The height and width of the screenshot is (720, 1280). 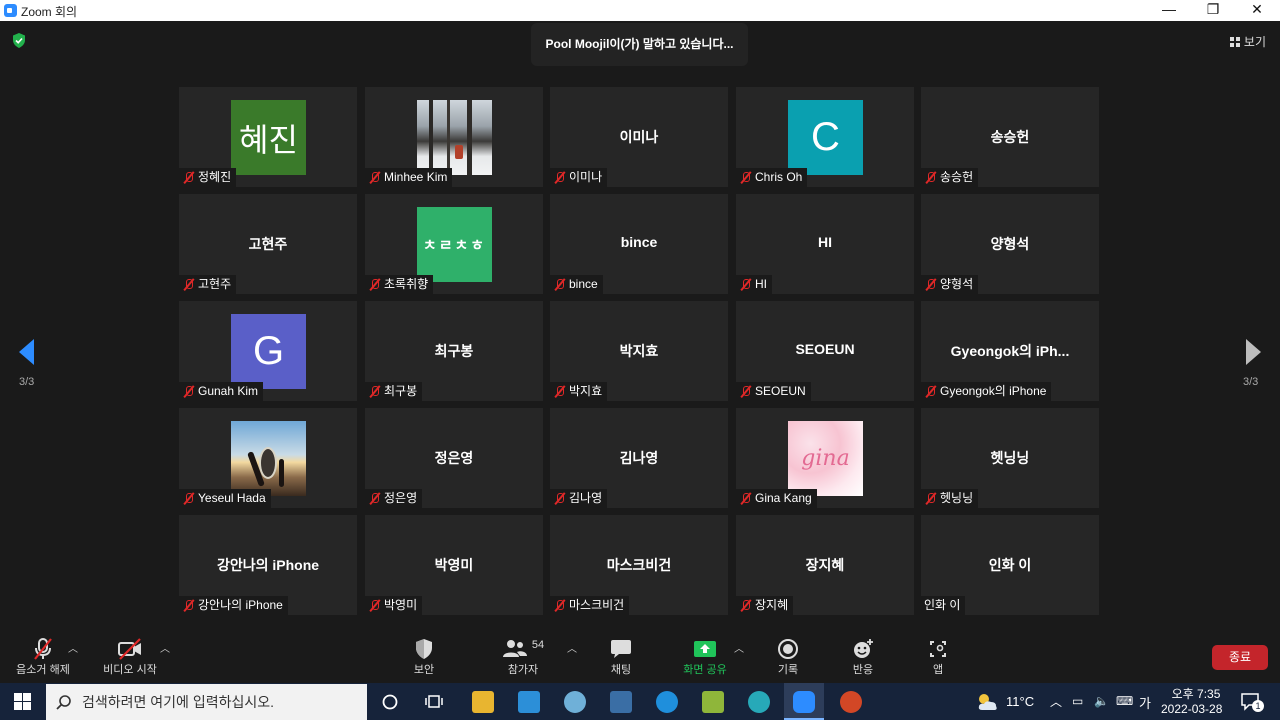 What do you see at coordinates (1169, 10) in the screenshot?
I see `minimize-button: —` at bounding box center [1169, 10].